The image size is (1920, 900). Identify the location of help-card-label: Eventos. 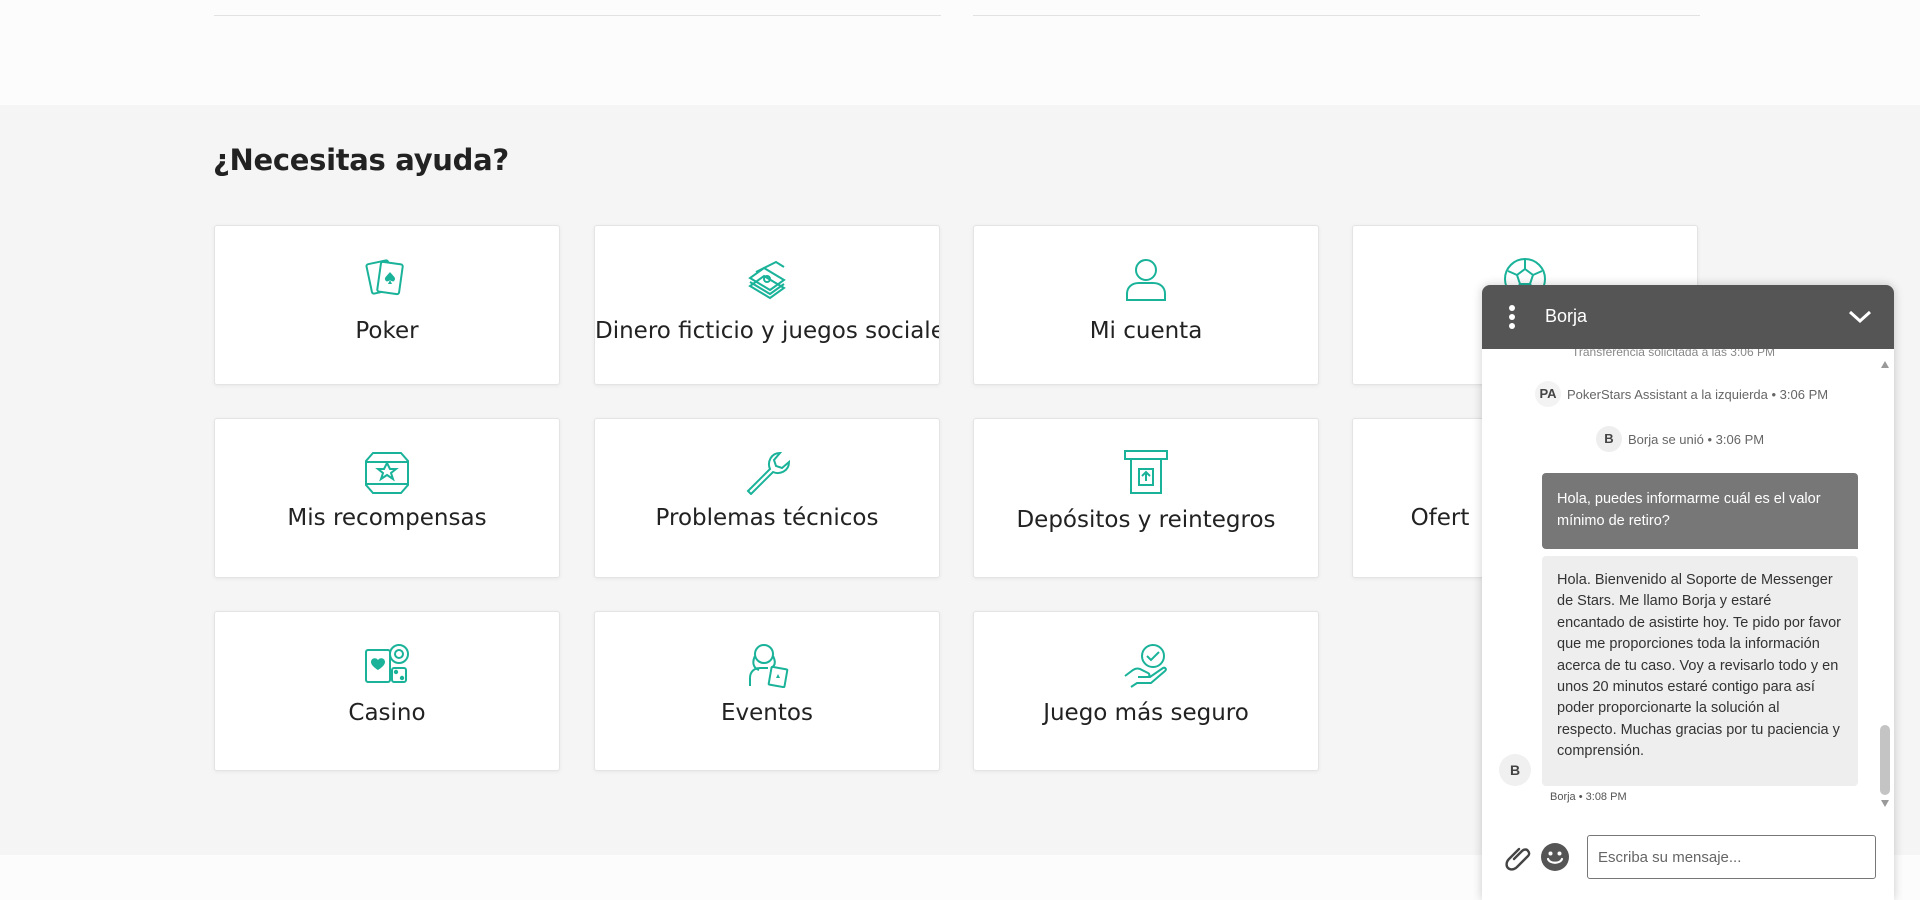
(767, 713).